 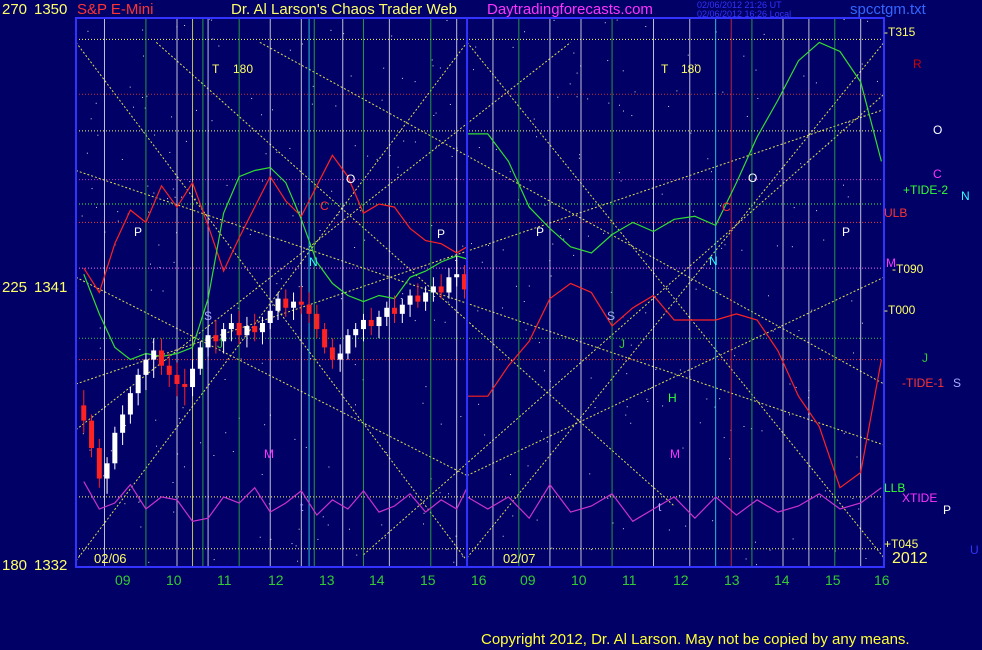 I want to click on label-p: P, so click(x=947, y=510).